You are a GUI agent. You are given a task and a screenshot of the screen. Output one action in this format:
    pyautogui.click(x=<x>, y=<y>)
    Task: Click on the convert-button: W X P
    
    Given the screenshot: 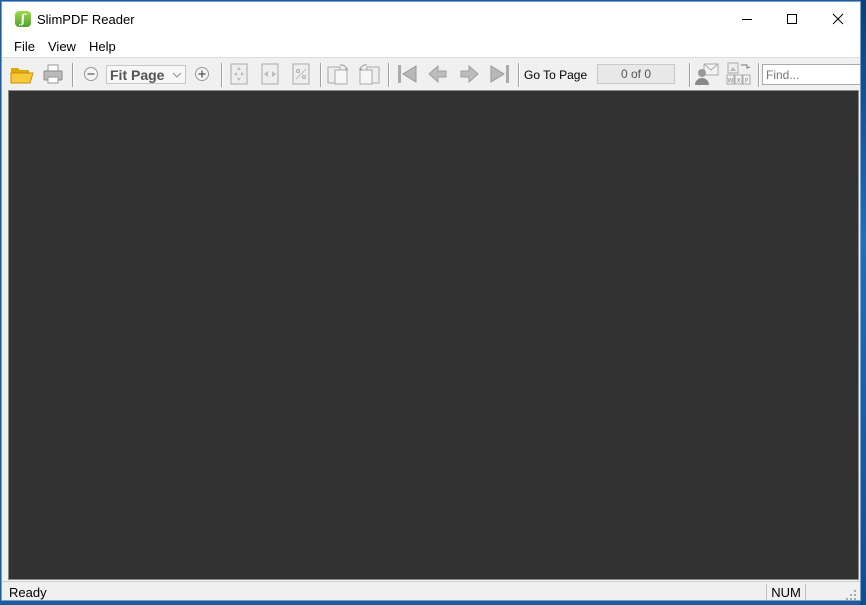 What is the action you would take?
    pyautogui.click(x=739, y=74)
    